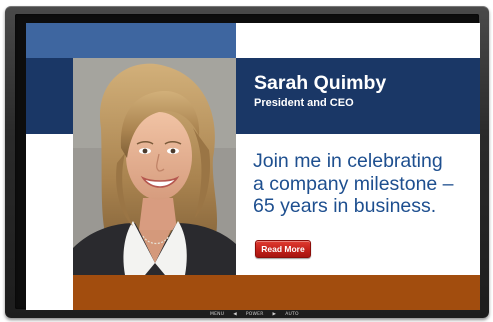  What do you see at coordinates (348, 161) in the screenshot?
I see `headline-line-1: Join me in celebrating` at bounding box center [348, 161].